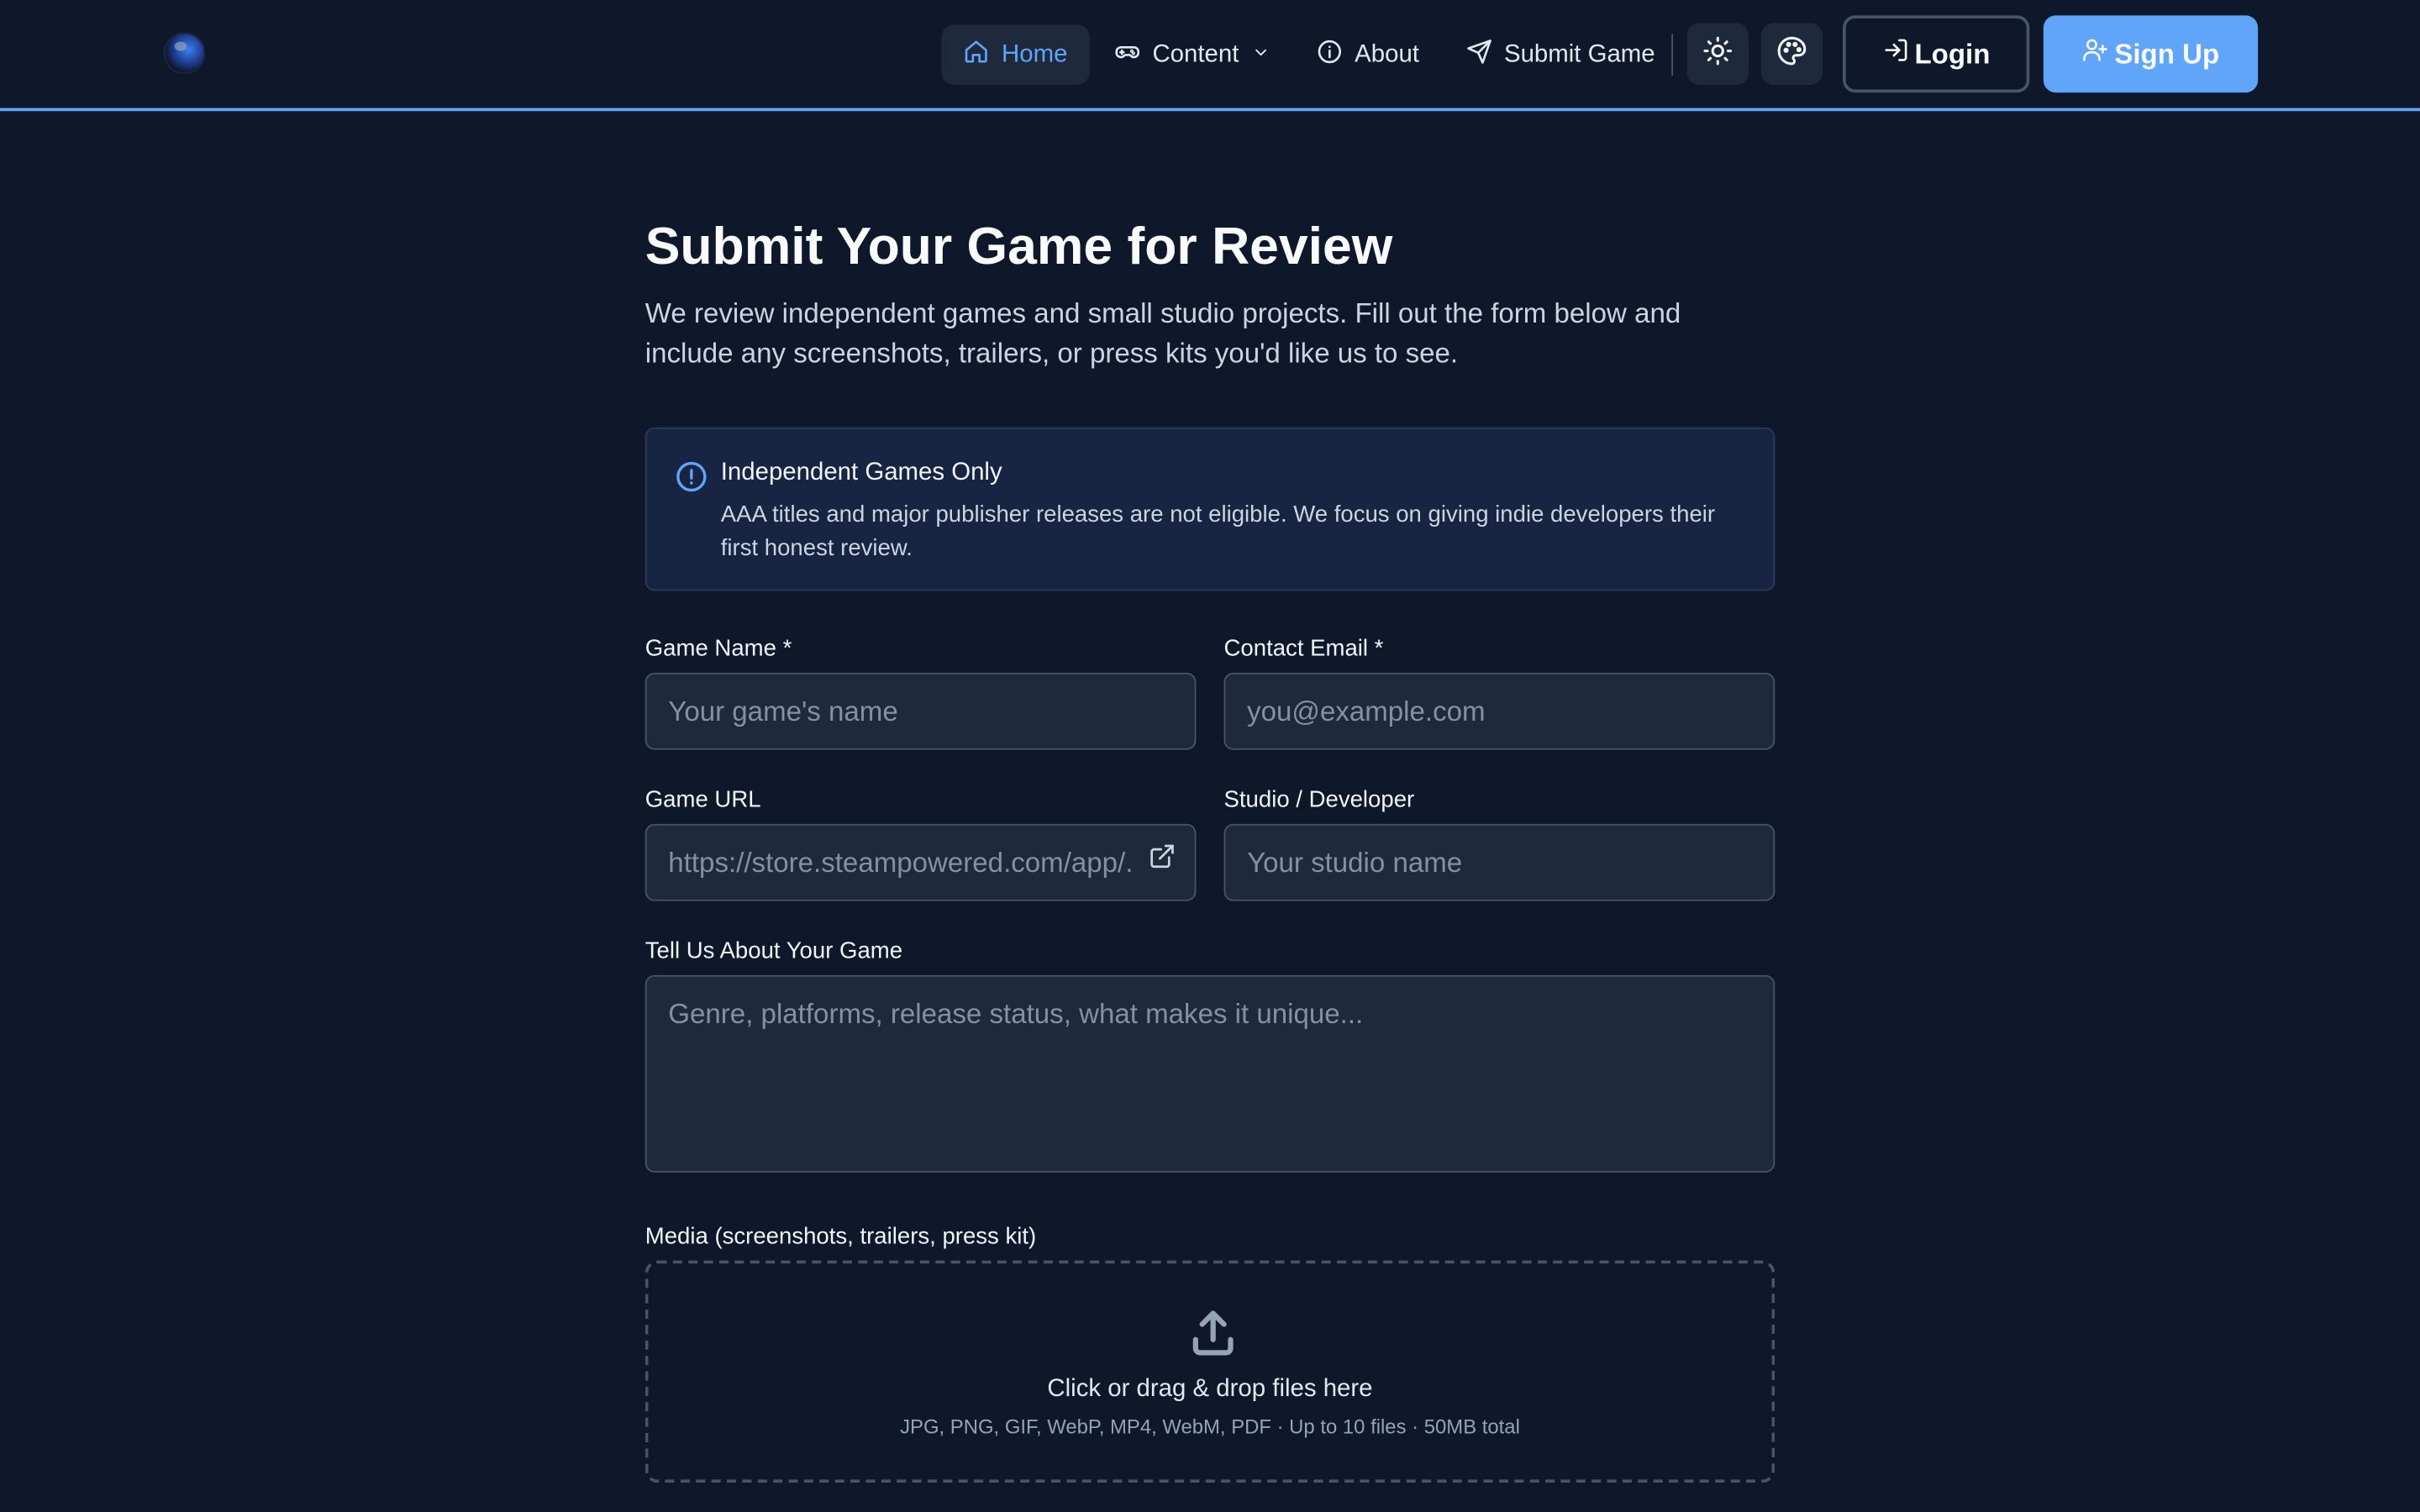  What do you see at coordinates (1329, 54) in the screenshot?
I see `info-icon` at bounding box center [1329, 54].